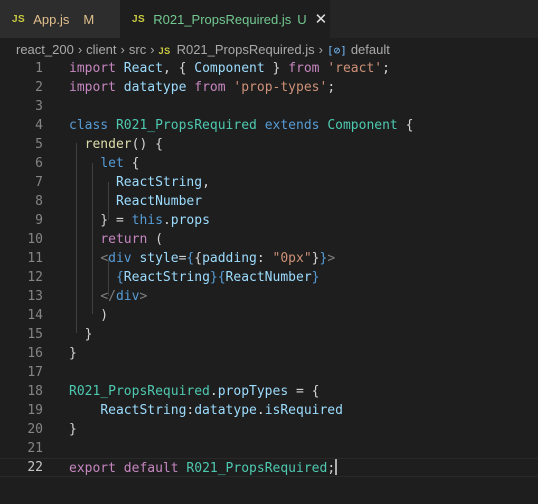 The height and width of the screenshot is (504, 538). I want to click on tab-r021-propsrequired-js: JS R021_PropsRequired.js U ✕, so click(225, 19).